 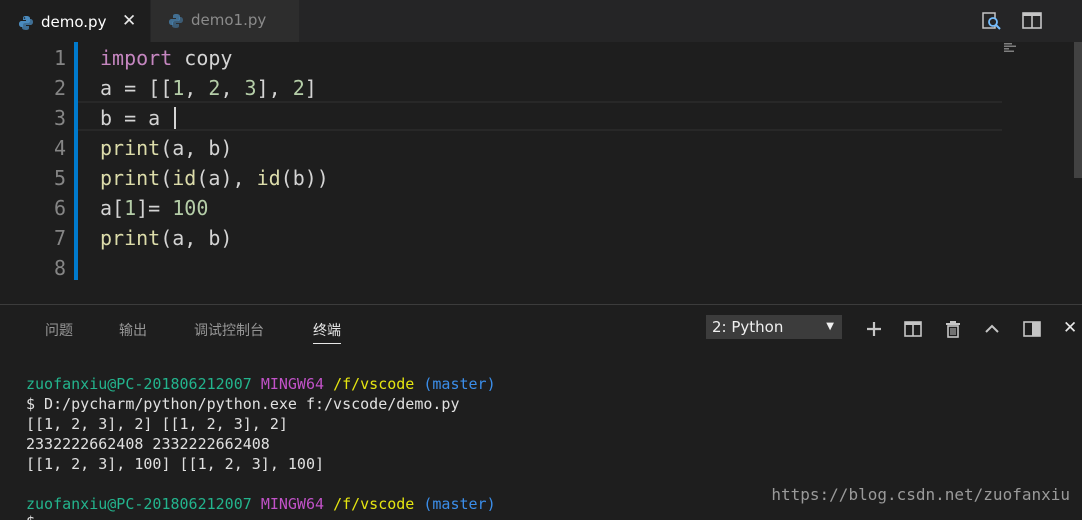 What do you see at coordinates (992, 329) in the screenshot?
I see `chevron-up-icon` at bounding box center [992, 329].